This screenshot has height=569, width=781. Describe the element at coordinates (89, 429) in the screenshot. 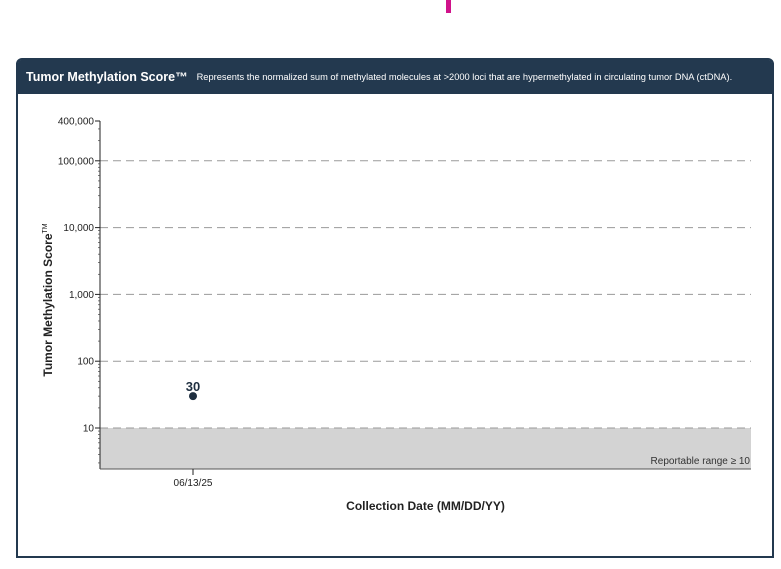

I see `y-tick-label: 10` at that location.